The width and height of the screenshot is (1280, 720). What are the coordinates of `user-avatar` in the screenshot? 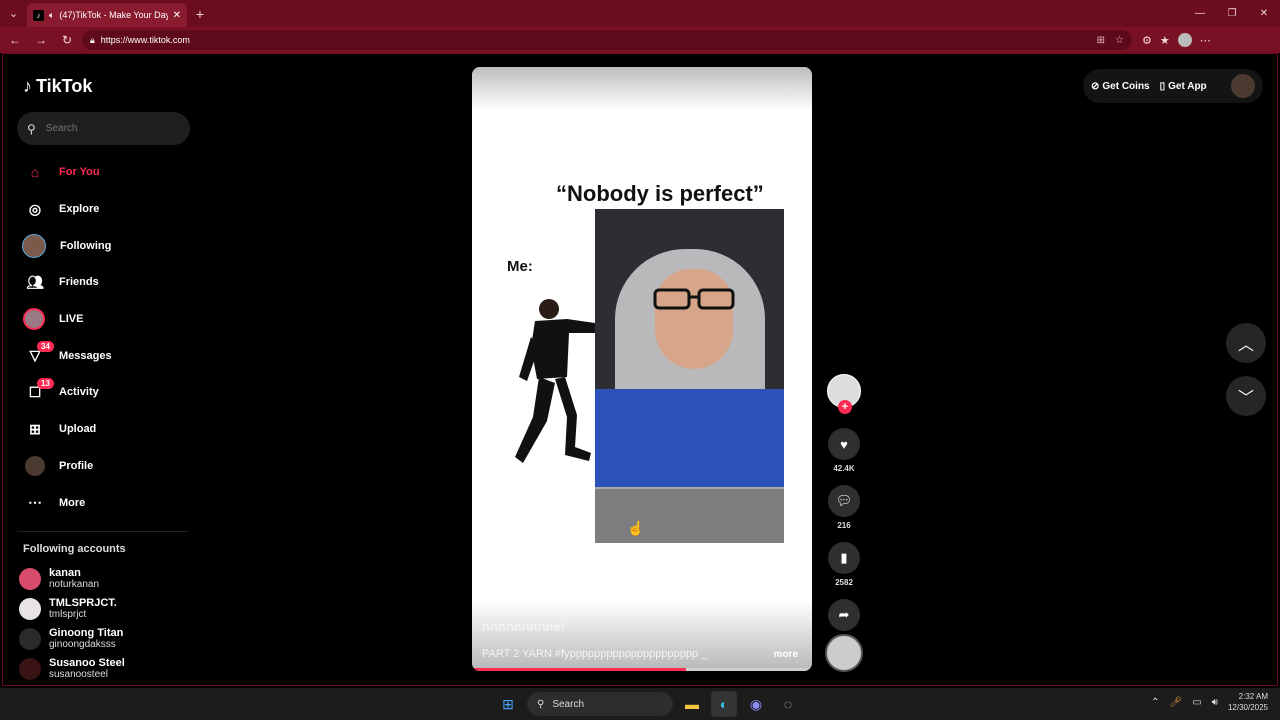 It's located at (1243, 86).